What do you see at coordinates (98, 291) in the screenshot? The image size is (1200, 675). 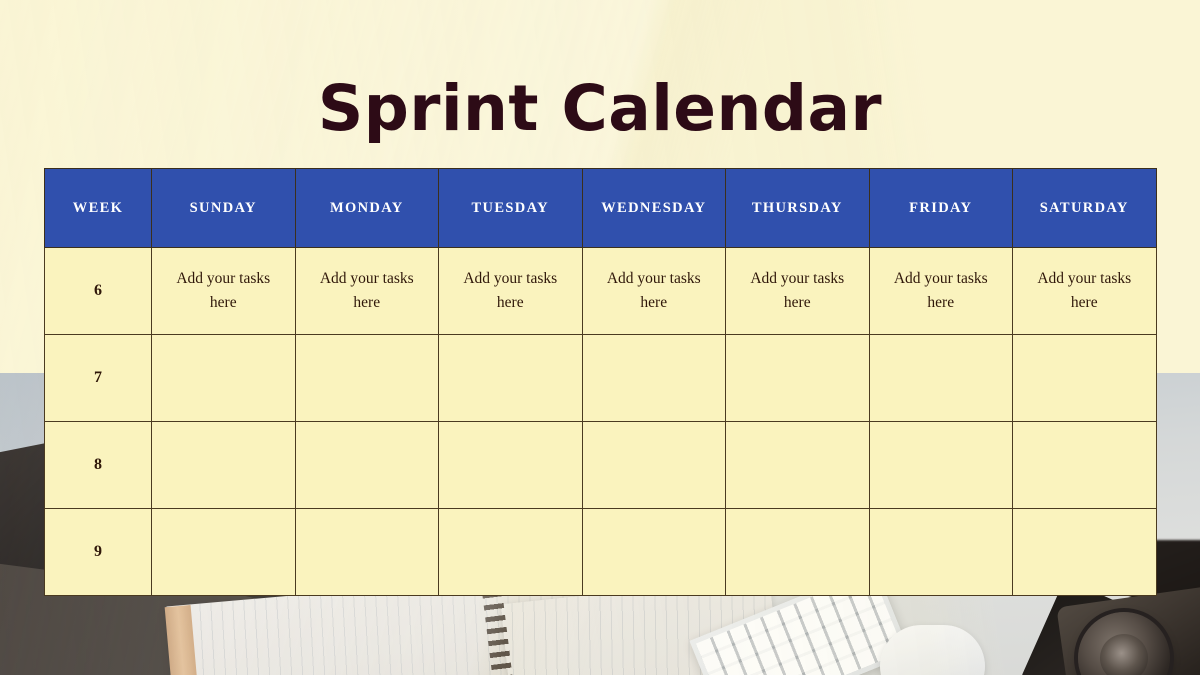 I see `week-number-cell: 6` at bounding box center [98, 291].